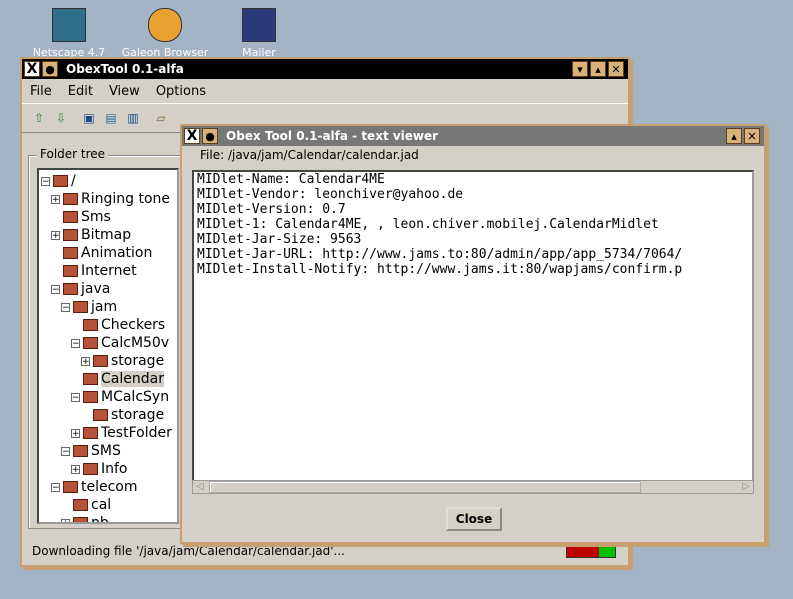 Image resolution: width=793 pixels, height=599 pixels. I want to click on tree-node: − MCalcSyn, so click(120, 397).